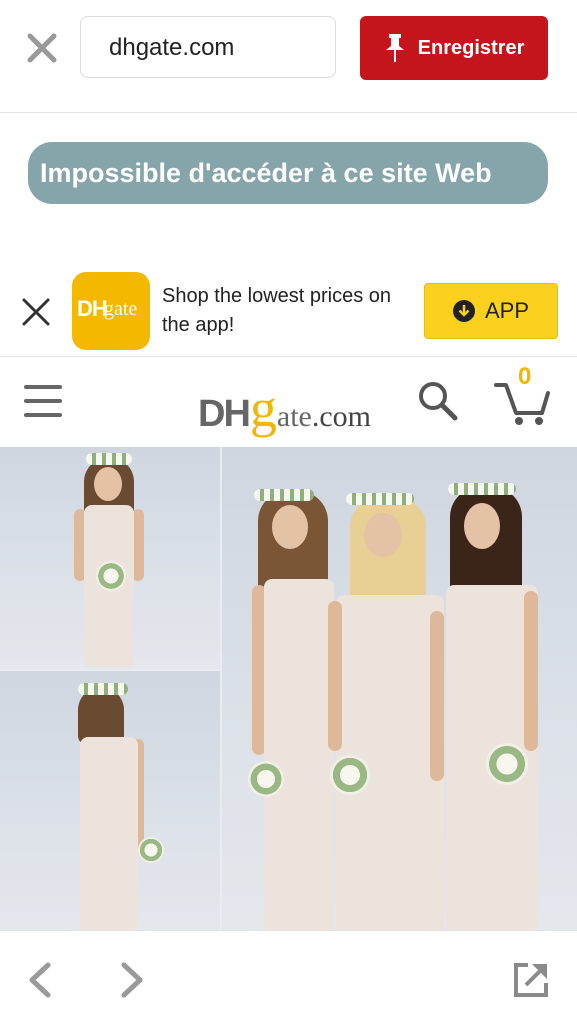 This screenshot has height=1025, width=577. I want to click on app-button-label: APP, so click(507, 310).